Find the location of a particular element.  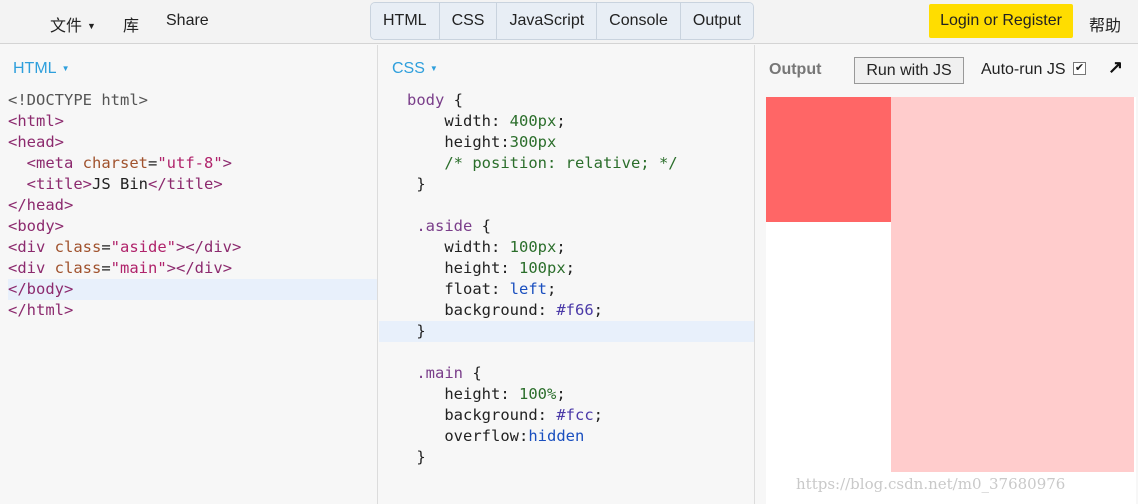

html-panel-label: HTML is located at coordinates (35, 68).